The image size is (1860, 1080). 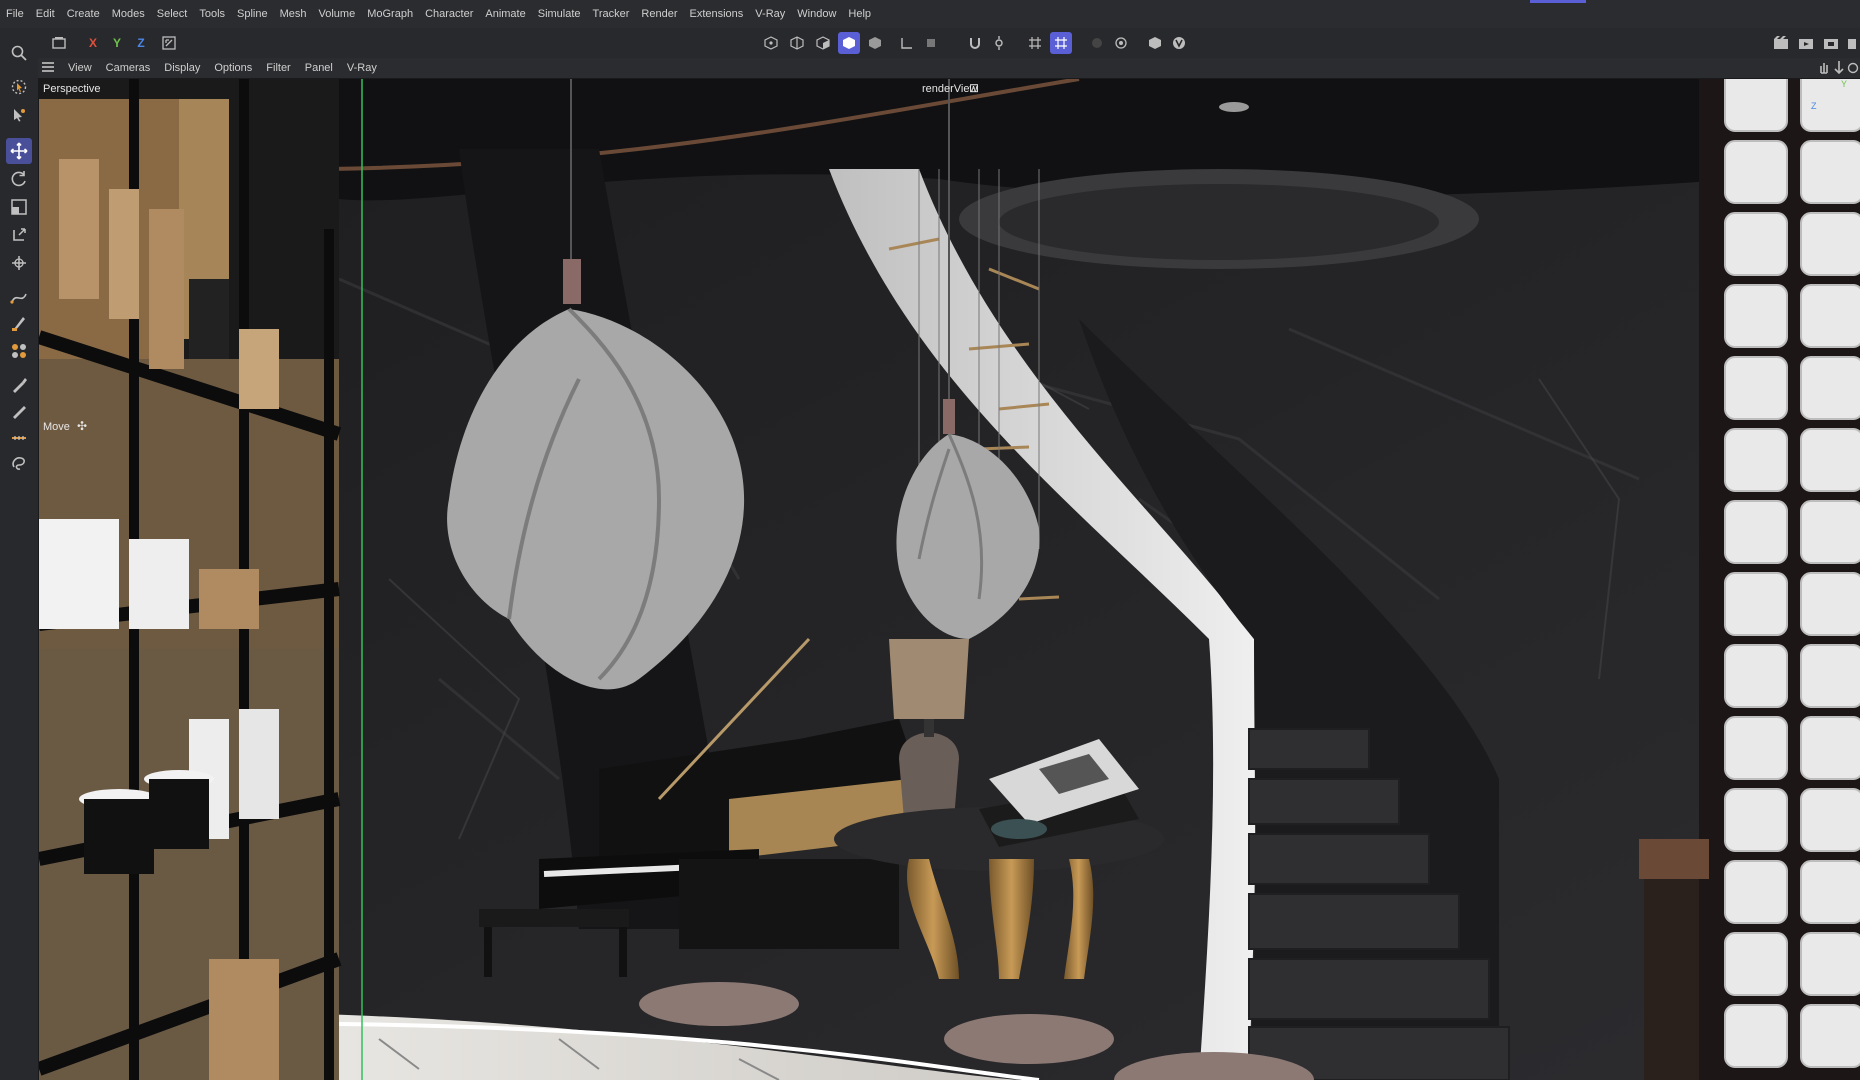 What do you see at coordinates (80, 68) in the screenshot?
I see `viewmenu-view: View` at bounding box center [80, 68].